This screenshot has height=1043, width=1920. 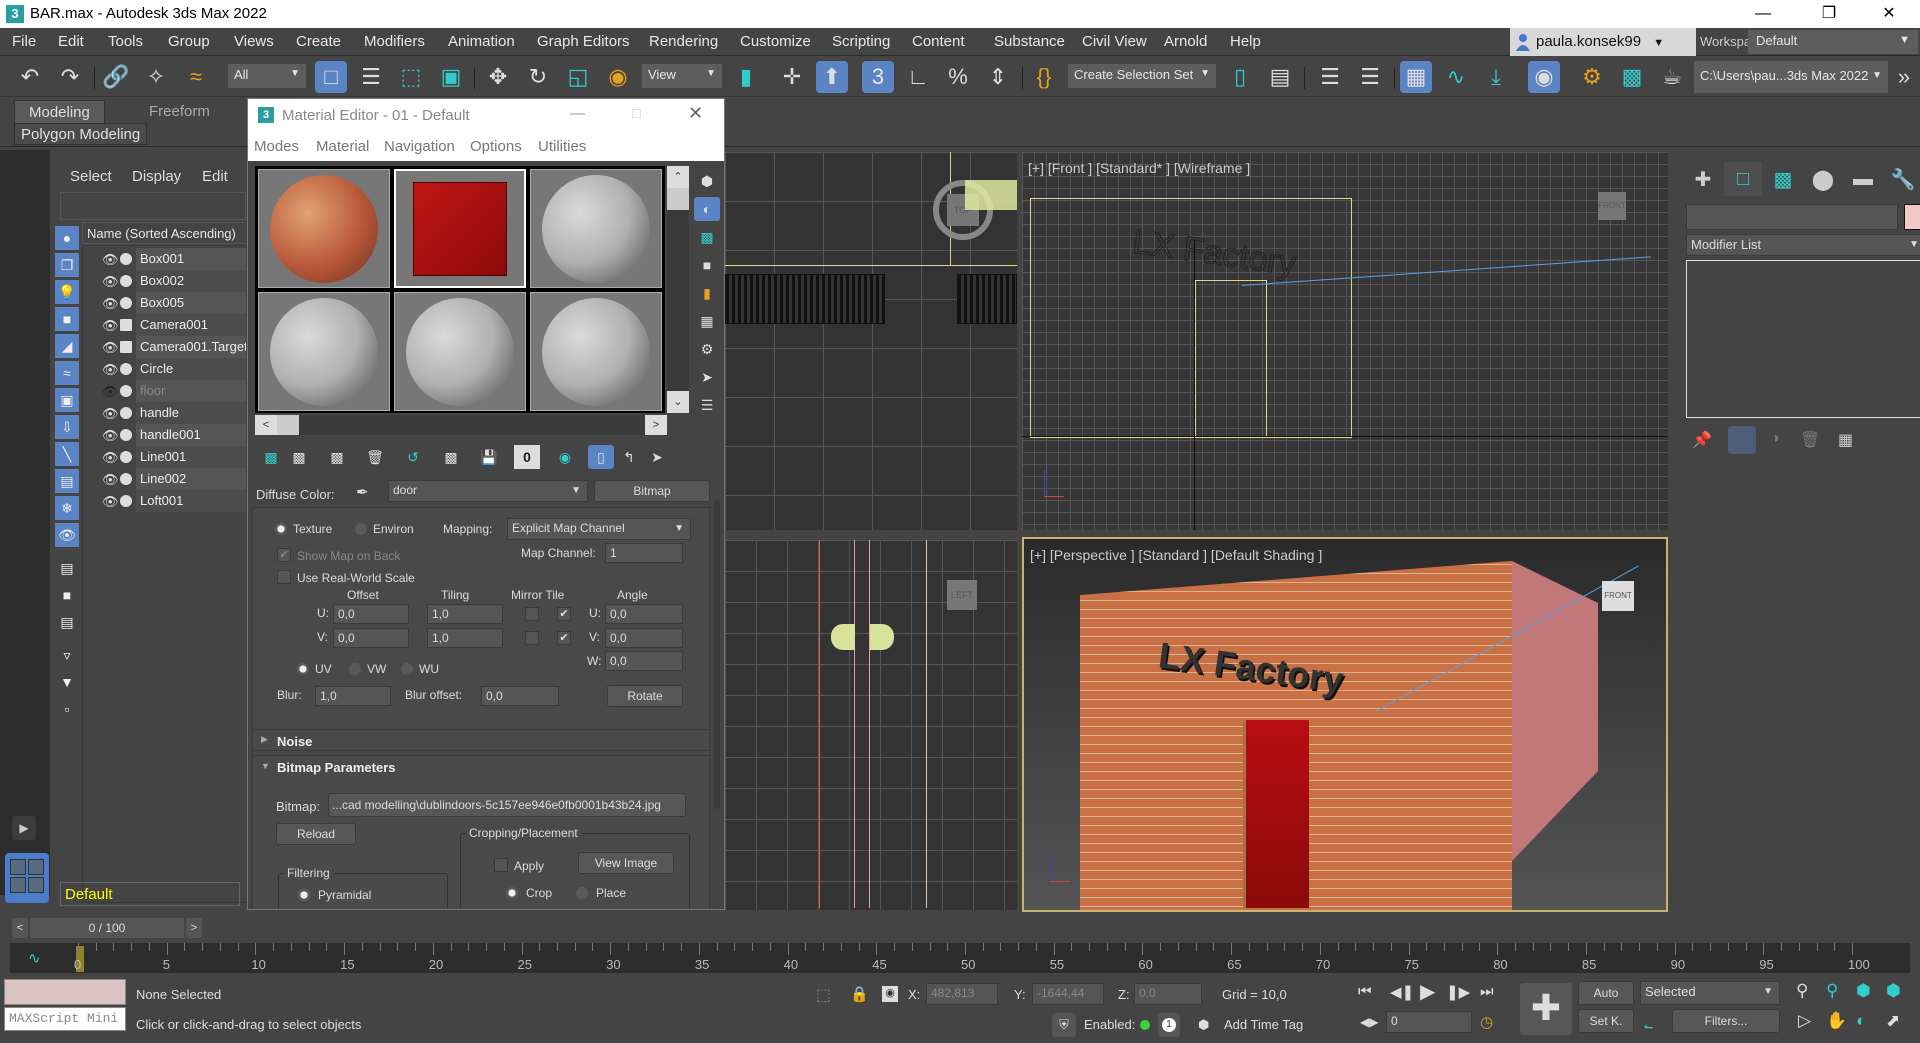 What do you see at coordinates (419, 146) in the screenshot?
I see `menu-navigation: Navigation` at bounding box center [419, 146].